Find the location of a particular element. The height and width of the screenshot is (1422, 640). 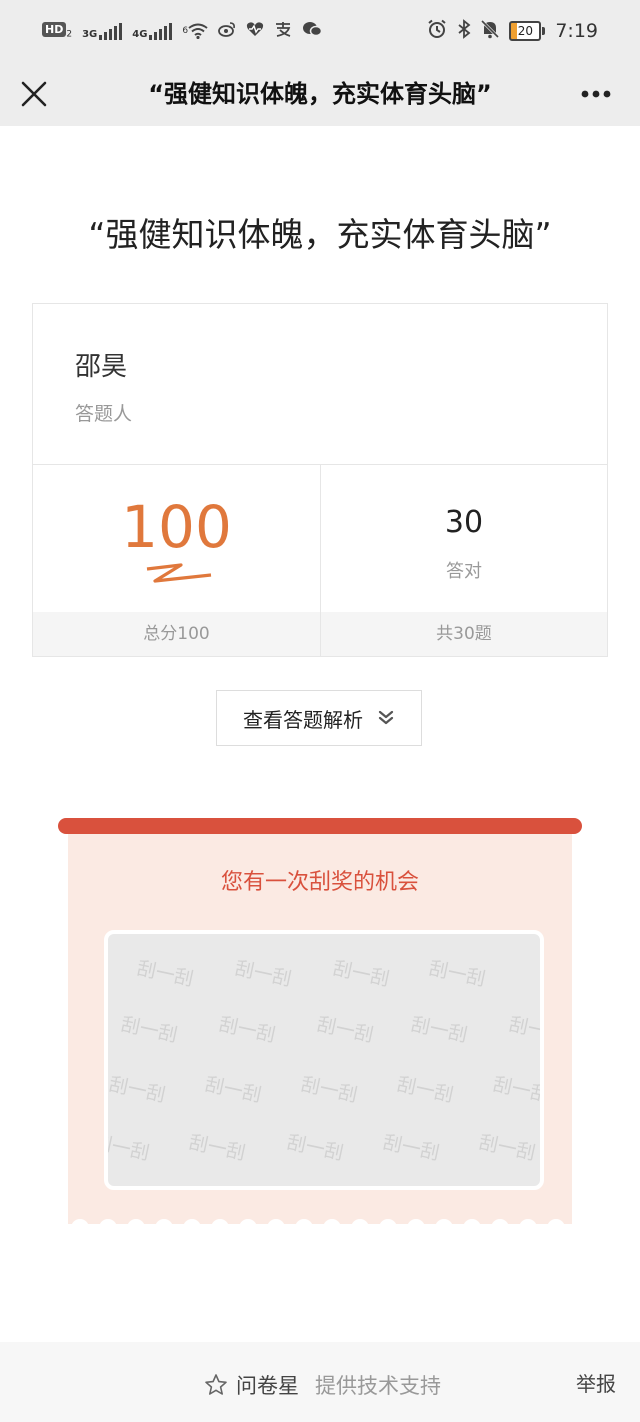

nav-bar: “强健知识体魄，充实体育头脑” is located at coordinates (320, 94).